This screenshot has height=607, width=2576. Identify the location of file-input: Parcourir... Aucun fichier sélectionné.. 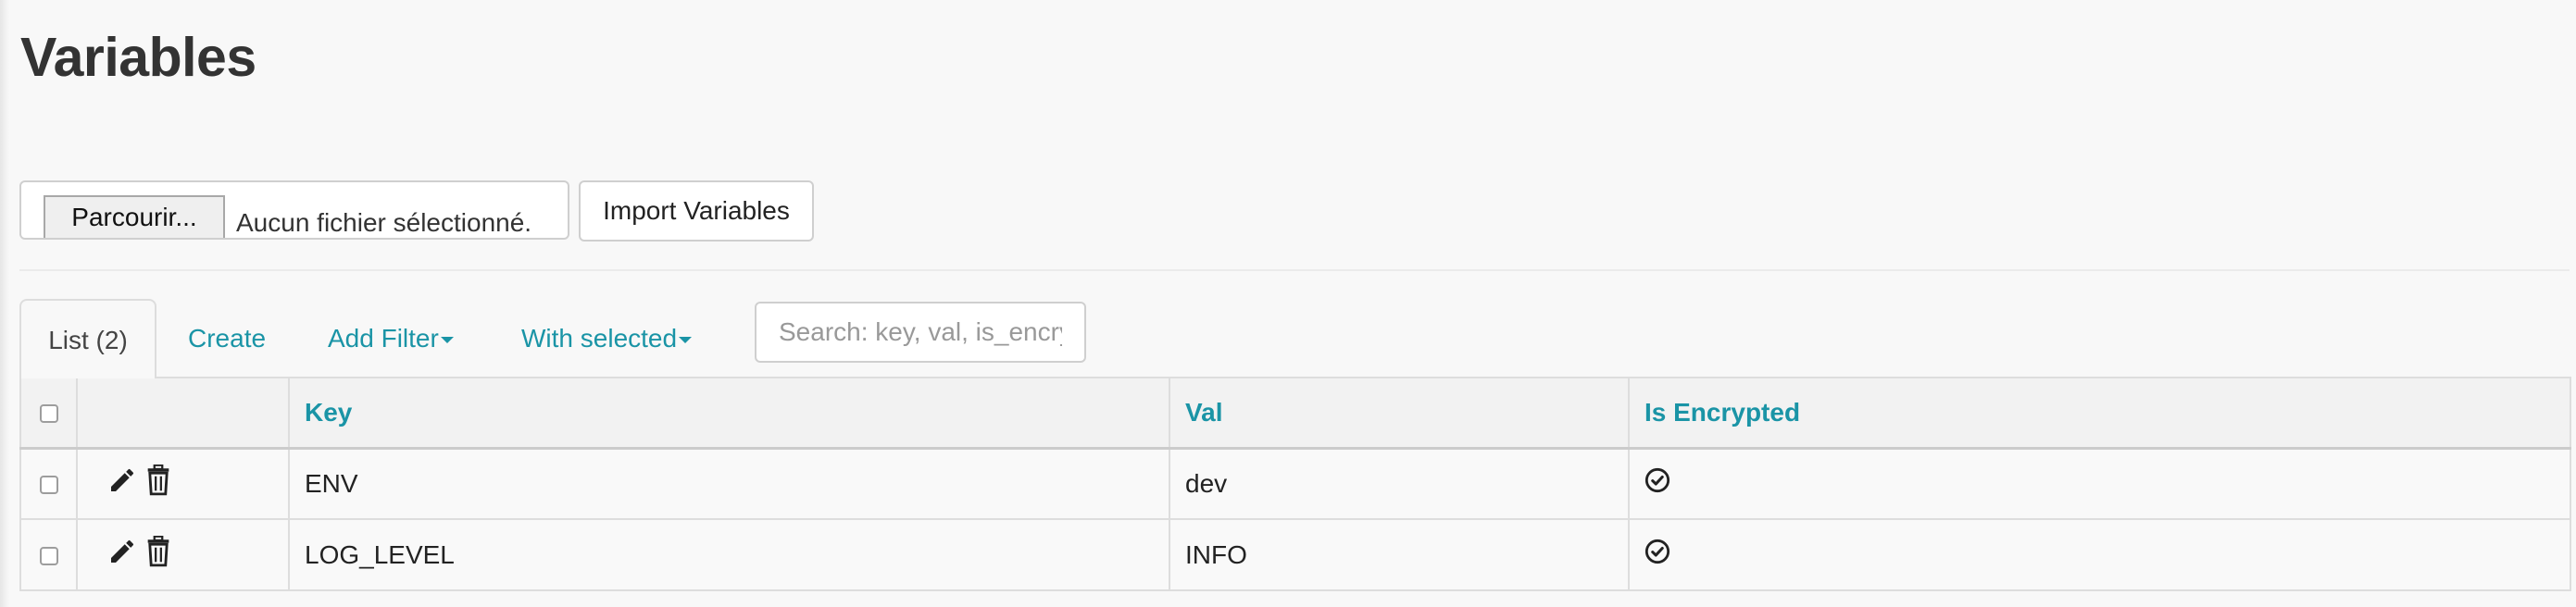
(294, 210).